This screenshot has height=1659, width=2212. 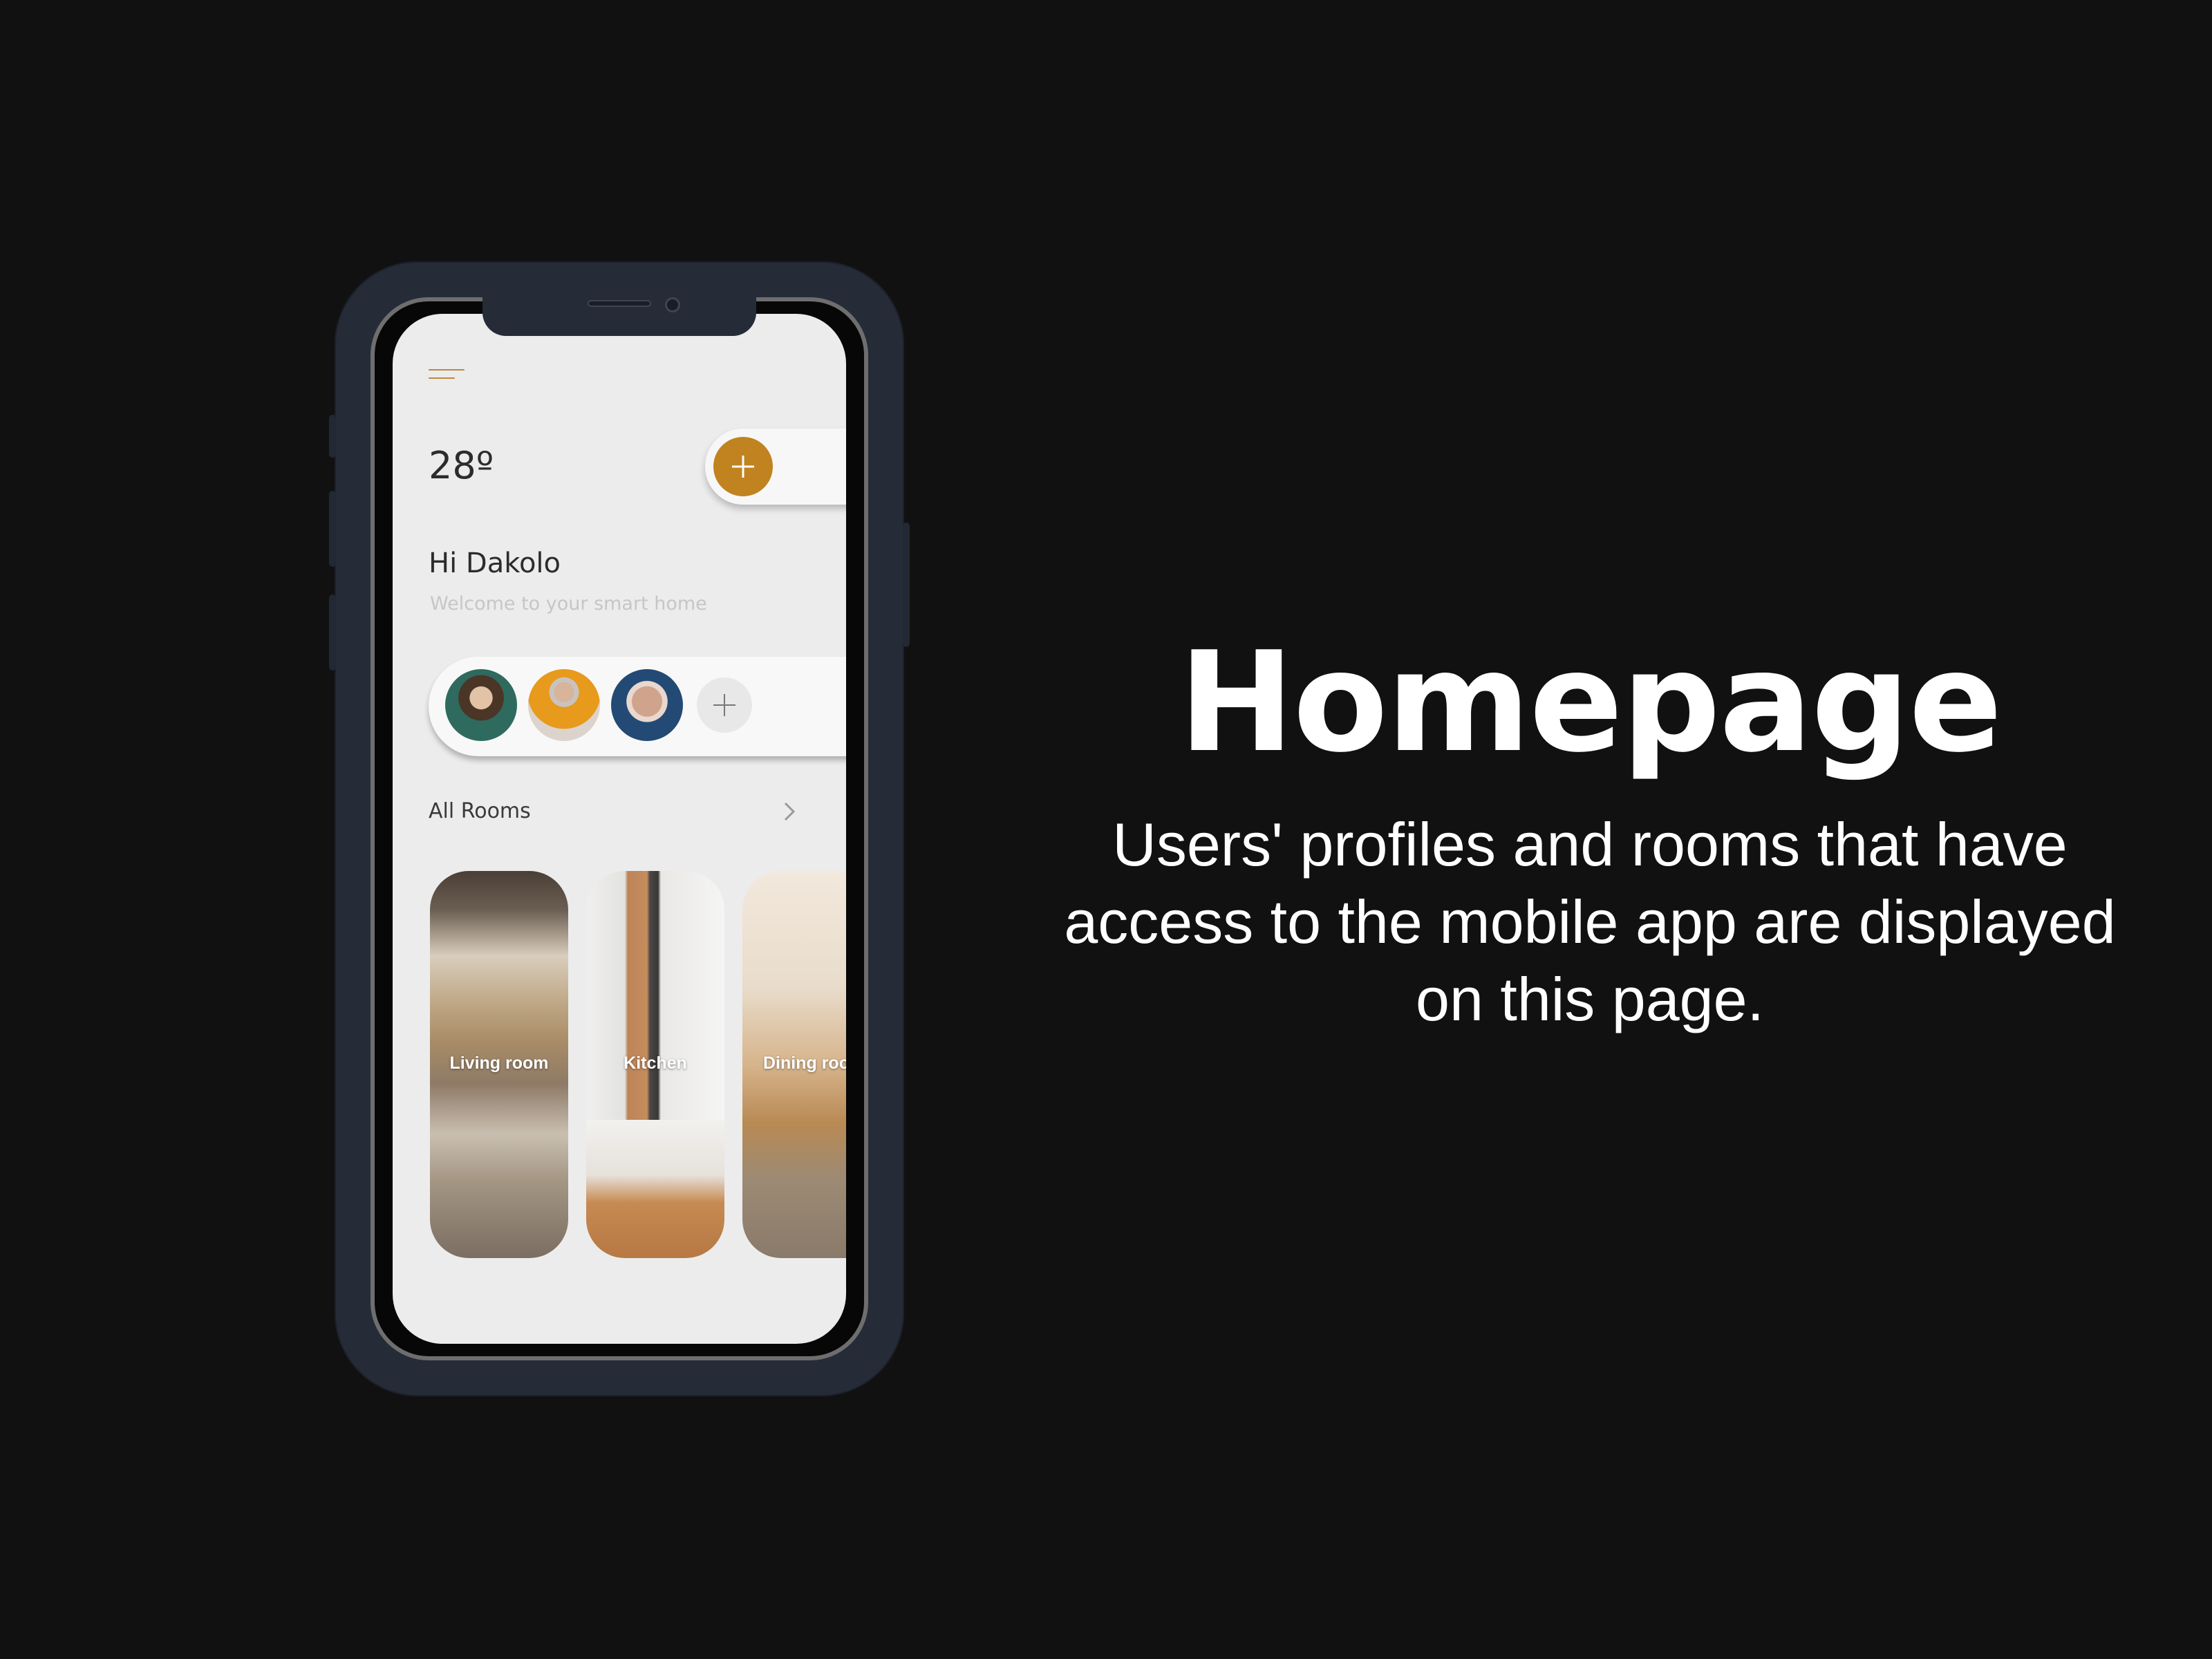 I want to click on room-label: Living room, so click(x=499, y=1063).